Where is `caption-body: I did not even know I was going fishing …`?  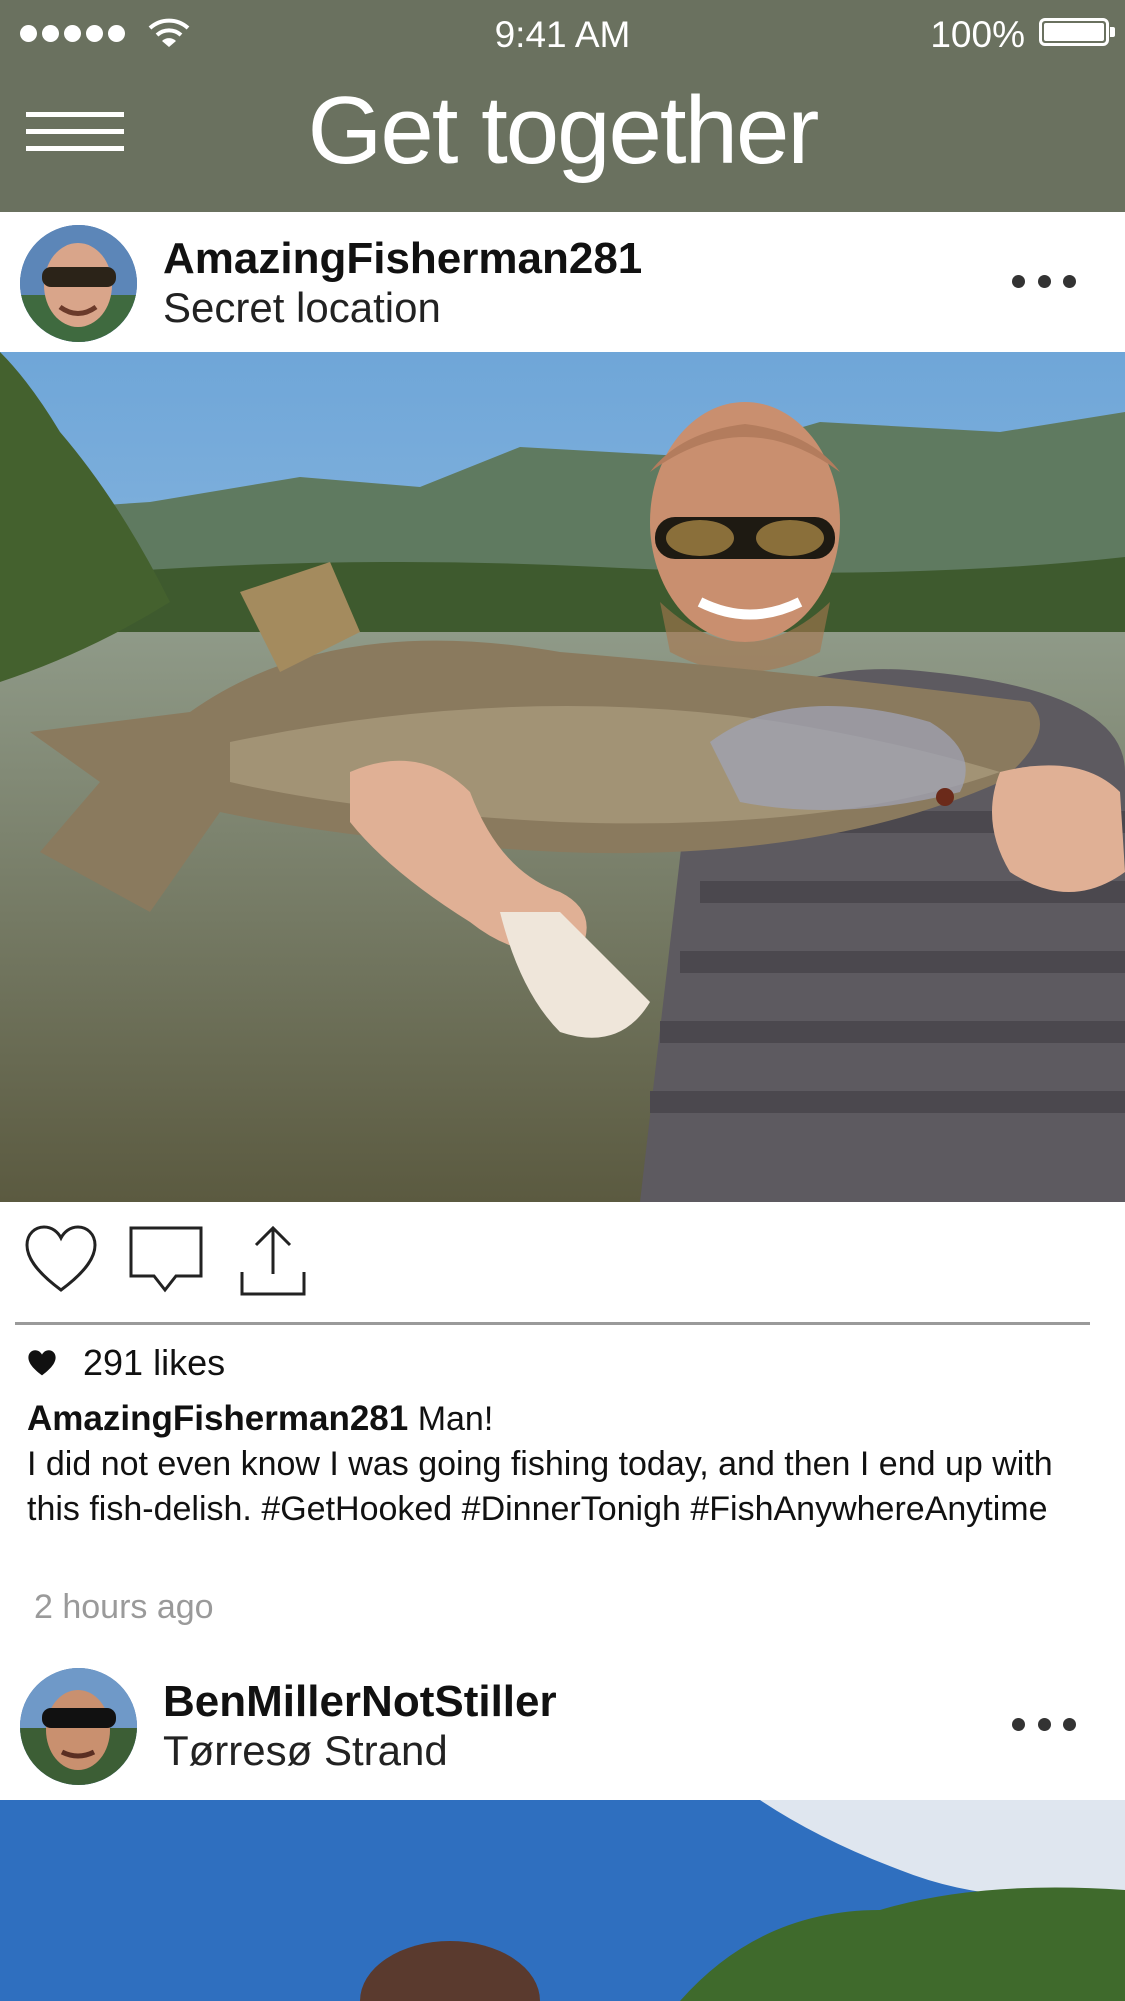
caption-body: I did not even know I was going fishing … is located at coordinates (540, 1486).